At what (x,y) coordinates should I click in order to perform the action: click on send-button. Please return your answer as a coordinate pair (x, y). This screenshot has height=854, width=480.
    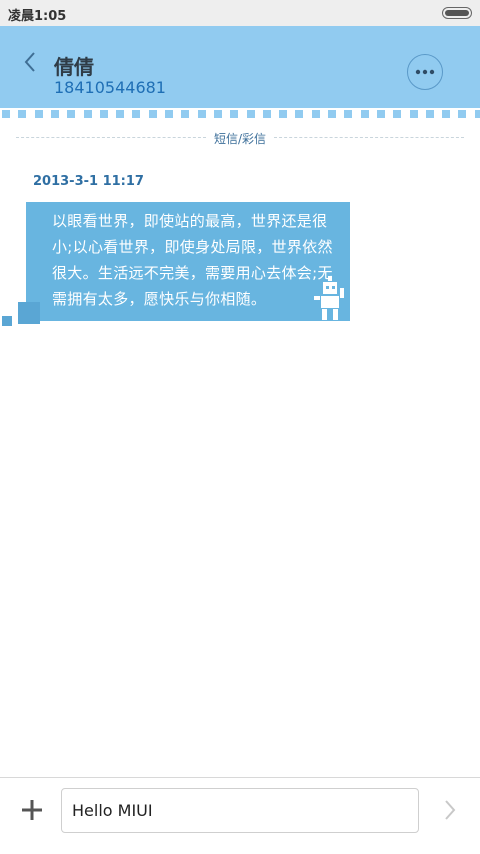
    Looking at the image, I should click on (450, 810).